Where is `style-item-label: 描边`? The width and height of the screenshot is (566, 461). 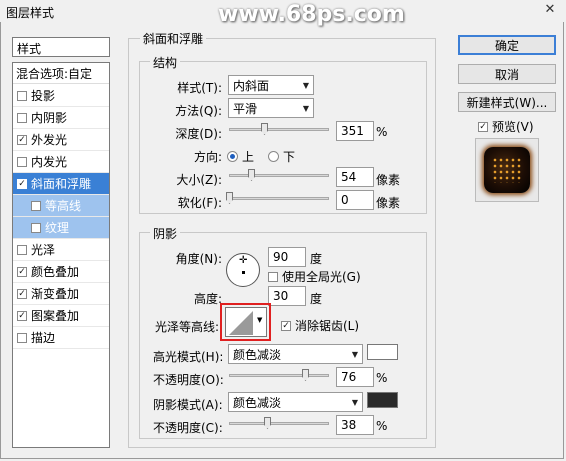
style-item-label: 描边 is located at coordinates (43, 338).